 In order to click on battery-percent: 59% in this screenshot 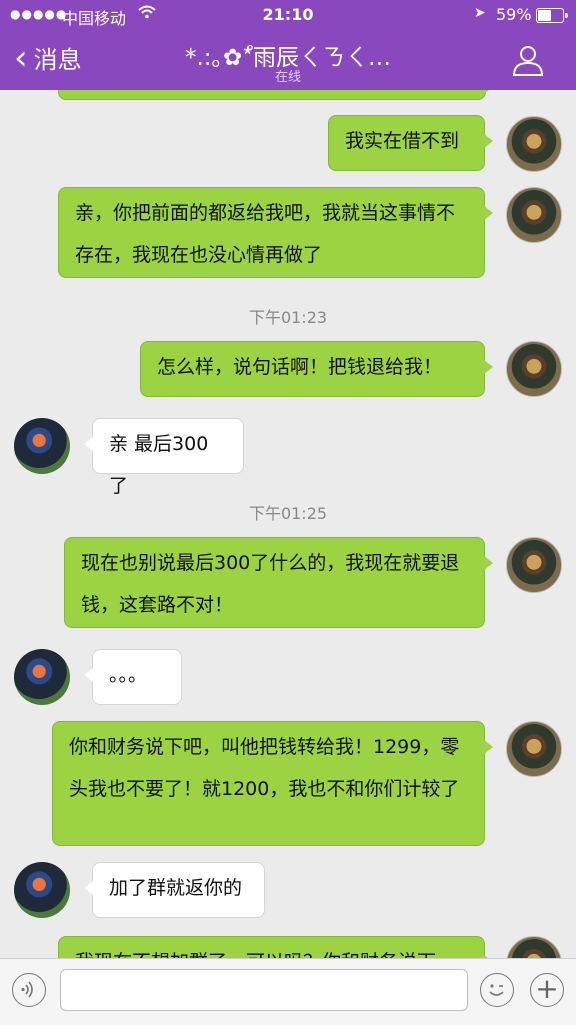, I will do `click(514, 14)`.